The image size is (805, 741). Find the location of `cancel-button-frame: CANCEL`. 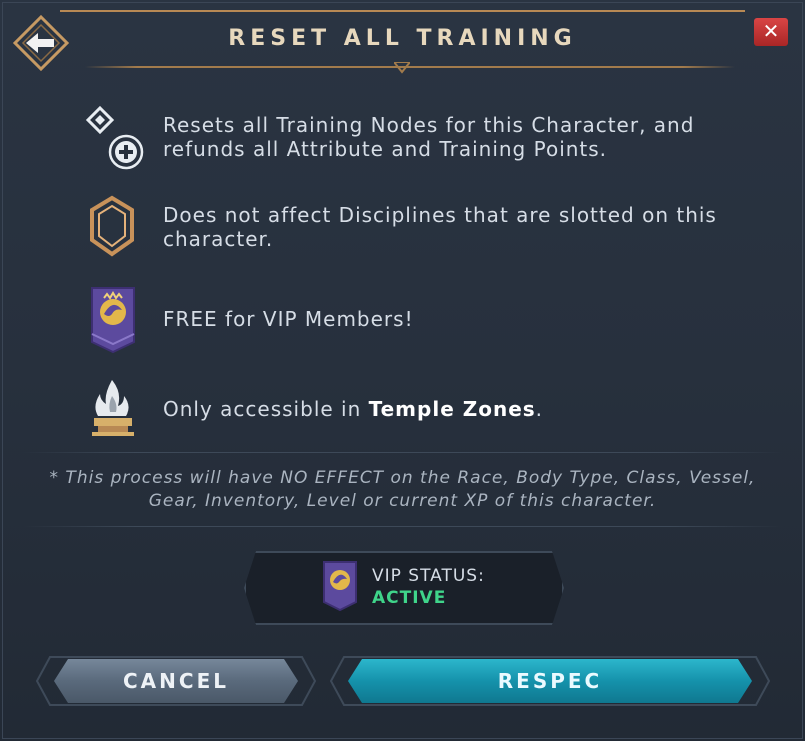

cancel-button-frame: CANCEL is located at coordinates (176, 681).